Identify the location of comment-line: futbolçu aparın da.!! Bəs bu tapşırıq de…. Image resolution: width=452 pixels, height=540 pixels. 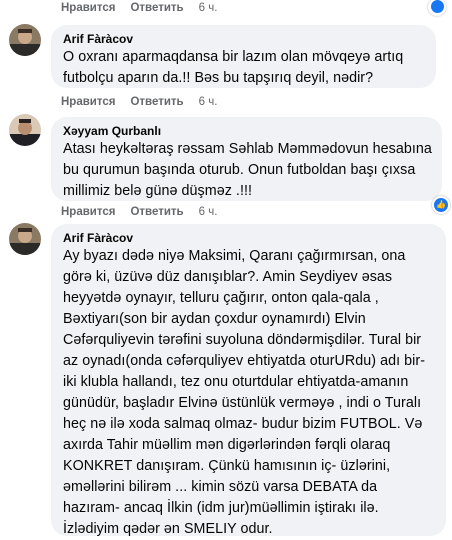
(218, 78).